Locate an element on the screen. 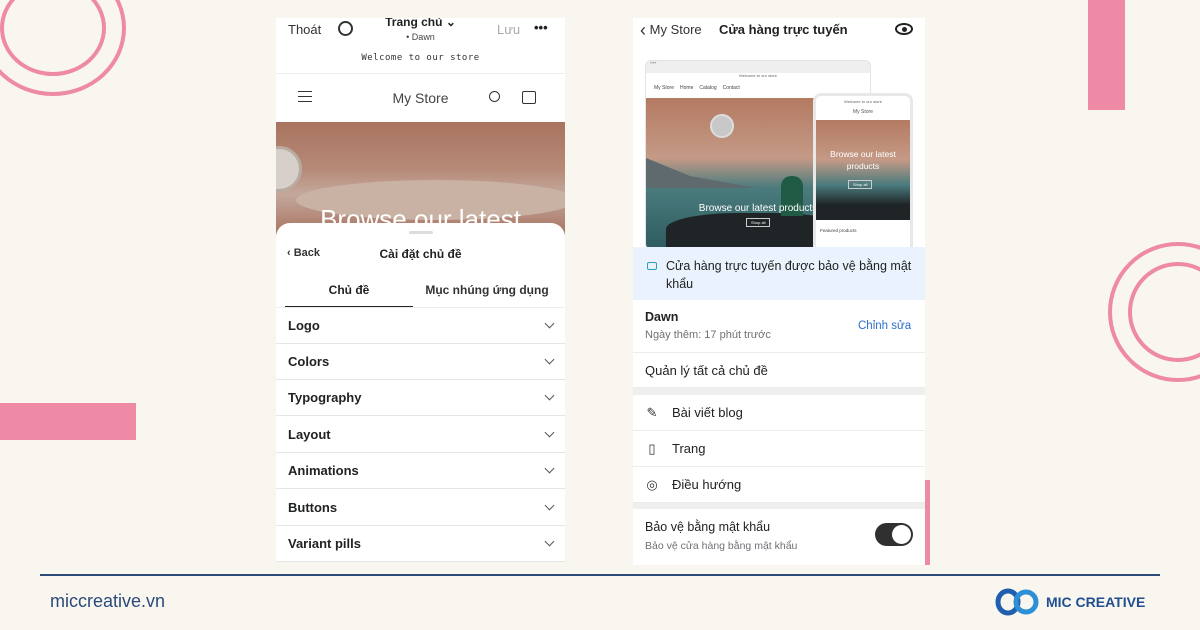  menu-label: Bài viết blog is located at coordinates (707, 412).